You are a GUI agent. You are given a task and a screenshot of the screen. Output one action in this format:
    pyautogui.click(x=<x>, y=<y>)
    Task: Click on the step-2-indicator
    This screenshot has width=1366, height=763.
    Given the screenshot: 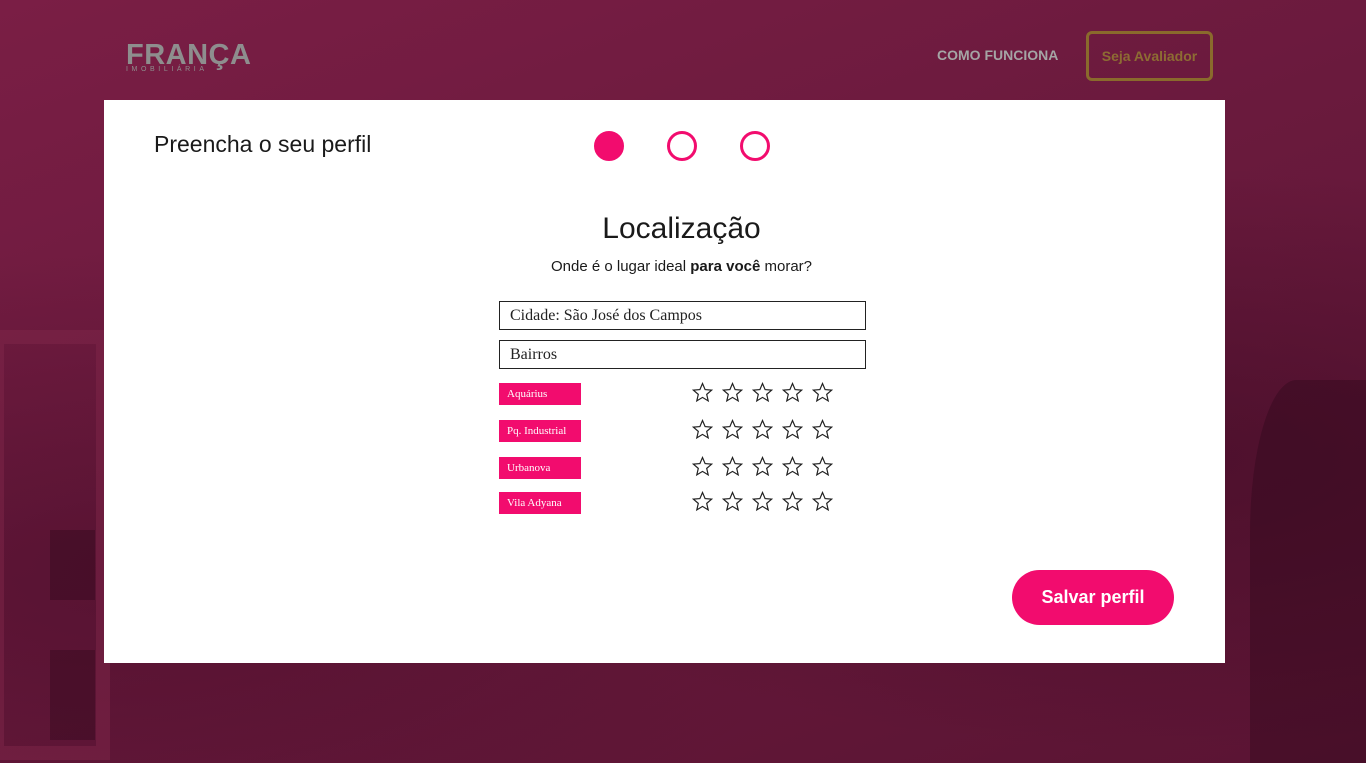 What is the action you would take?
    pyautogui.click(x=682, y=146)
    